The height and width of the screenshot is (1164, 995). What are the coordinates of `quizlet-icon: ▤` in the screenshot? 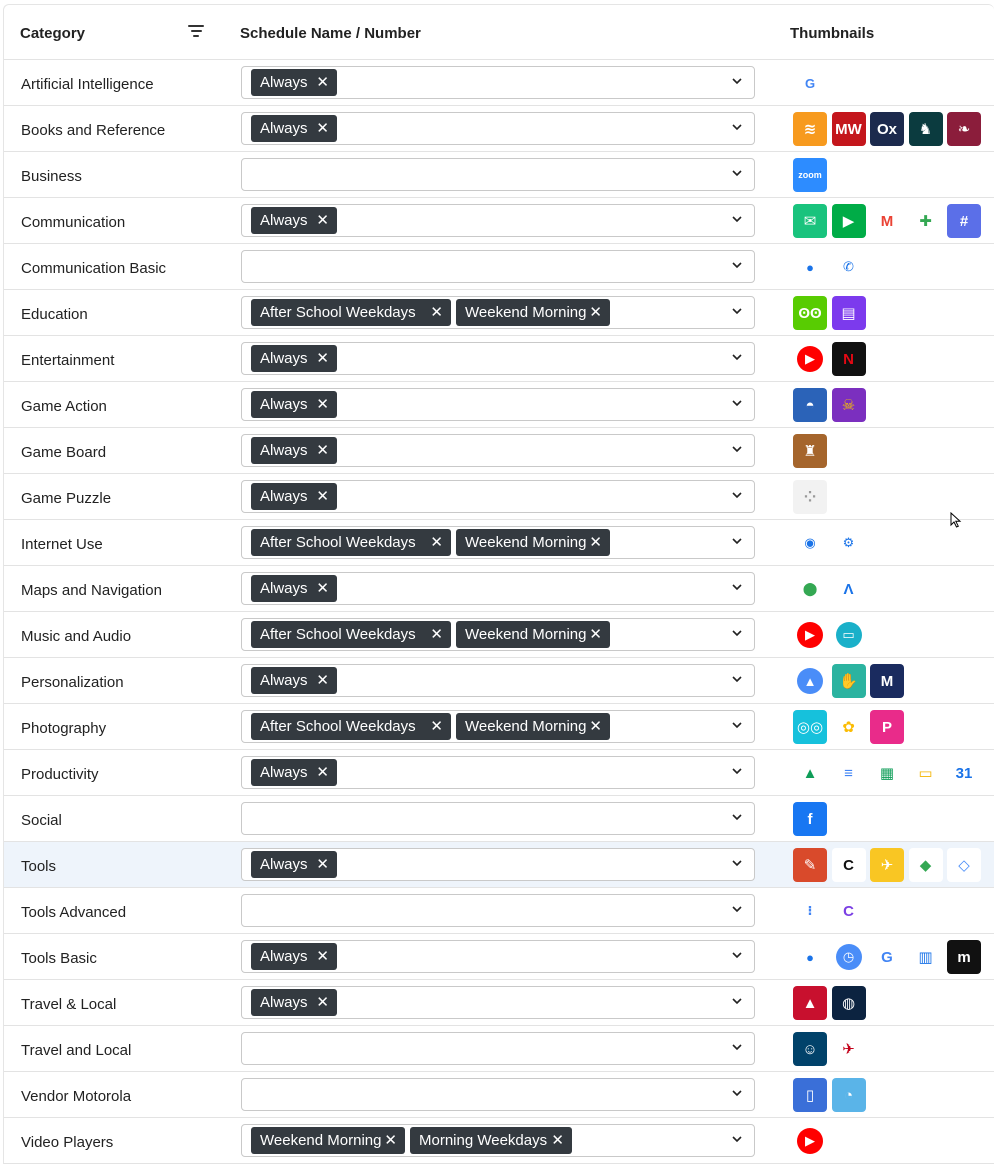 It's located at (848, 313).